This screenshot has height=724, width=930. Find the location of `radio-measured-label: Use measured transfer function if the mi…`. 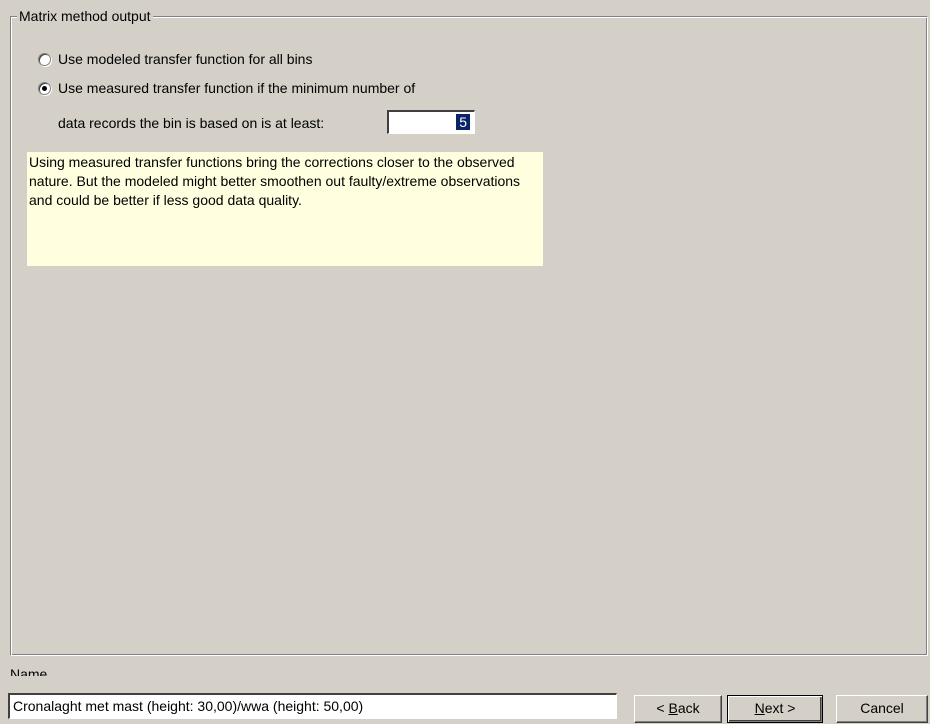

radio-measured-label: Use measured transfer function if the mi… is located at coordinates (237, 88).